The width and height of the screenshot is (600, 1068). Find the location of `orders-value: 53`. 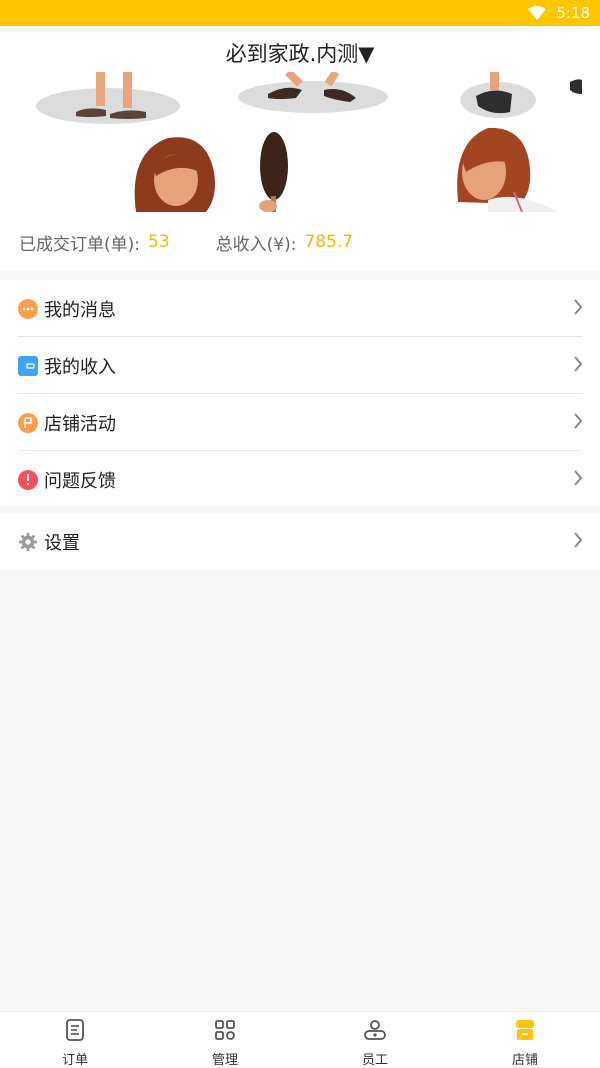

orders-value: 53 is located at coordinates (159, 242).